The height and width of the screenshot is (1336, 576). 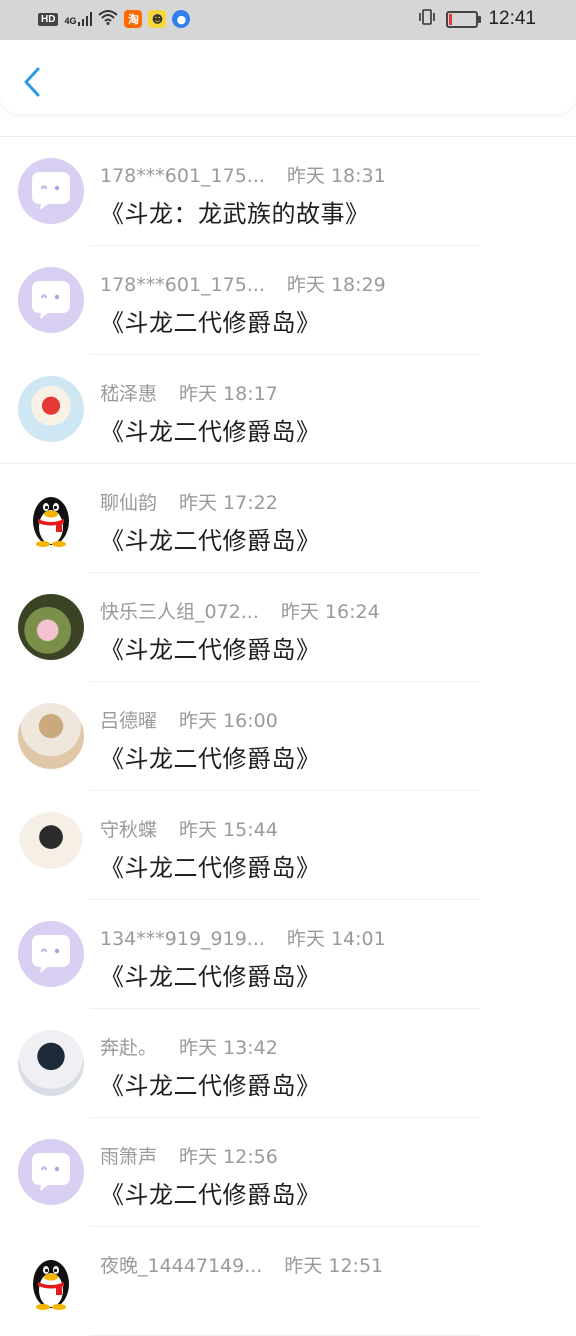 What do you see at coordinates (133, 19) in the screenshot?
I see `taobao-app-icon: 淘` at bounding box center [133, 19].